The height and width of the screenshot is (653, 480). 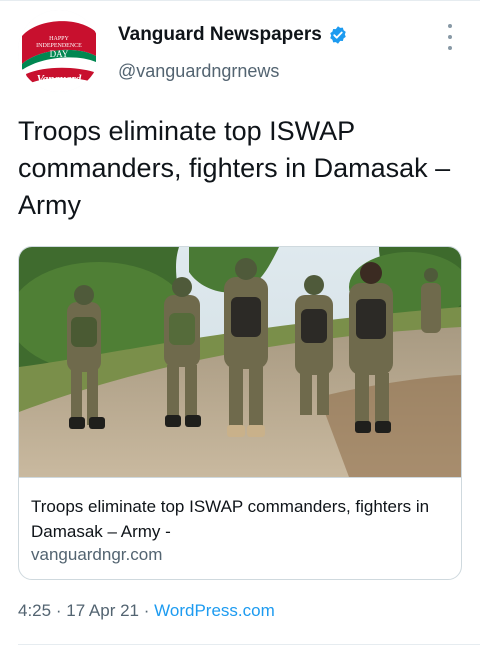 I want to click on avatar-line-4: FROM, so click(x=59, y=65).